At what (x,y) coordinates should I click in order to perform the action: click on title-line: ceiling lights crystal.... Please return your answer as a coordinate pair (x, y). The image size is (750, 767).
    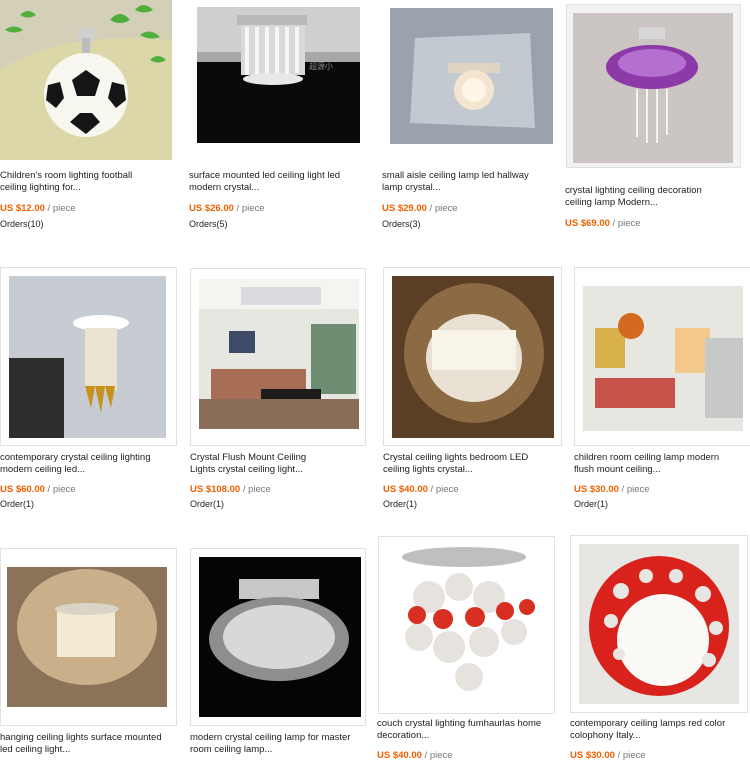
    Looking at the image, I should click on (428, 469).